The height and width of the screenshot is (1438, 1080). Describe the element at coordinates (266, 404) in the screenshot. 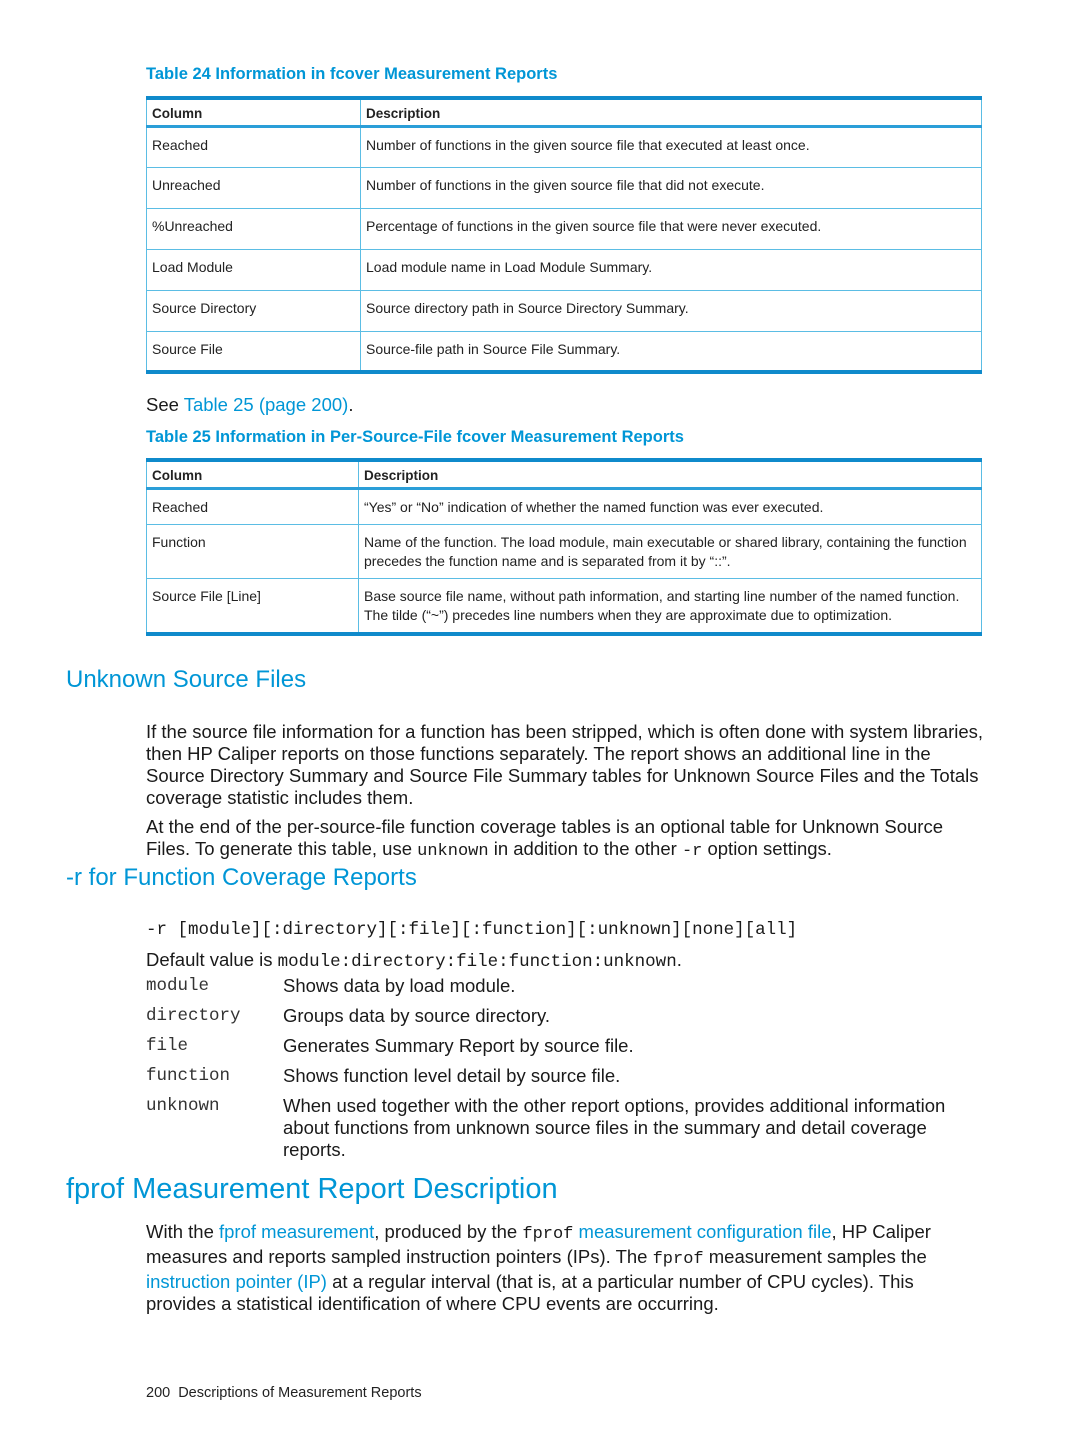

I see `table-25-link: Table 25 (page 200)` at that location.